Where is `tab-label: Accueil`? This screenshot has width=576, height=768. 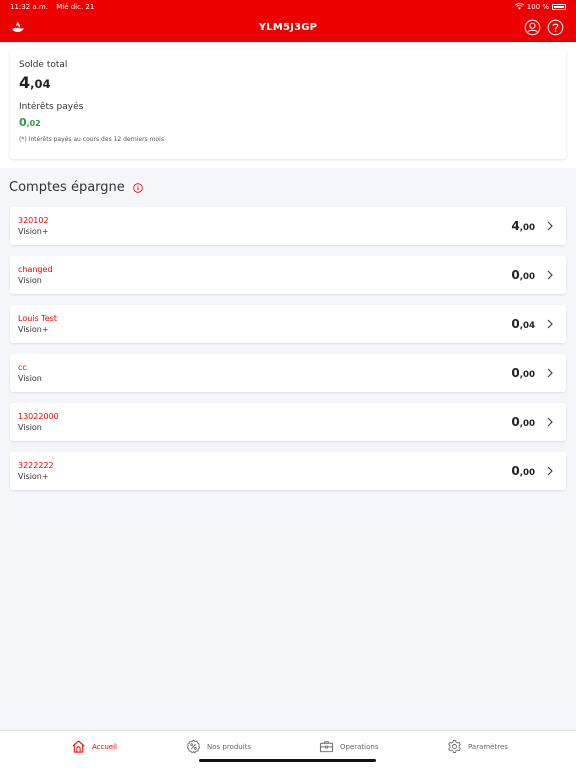 tab-label: Accueil is located at coordinates (104, 746).